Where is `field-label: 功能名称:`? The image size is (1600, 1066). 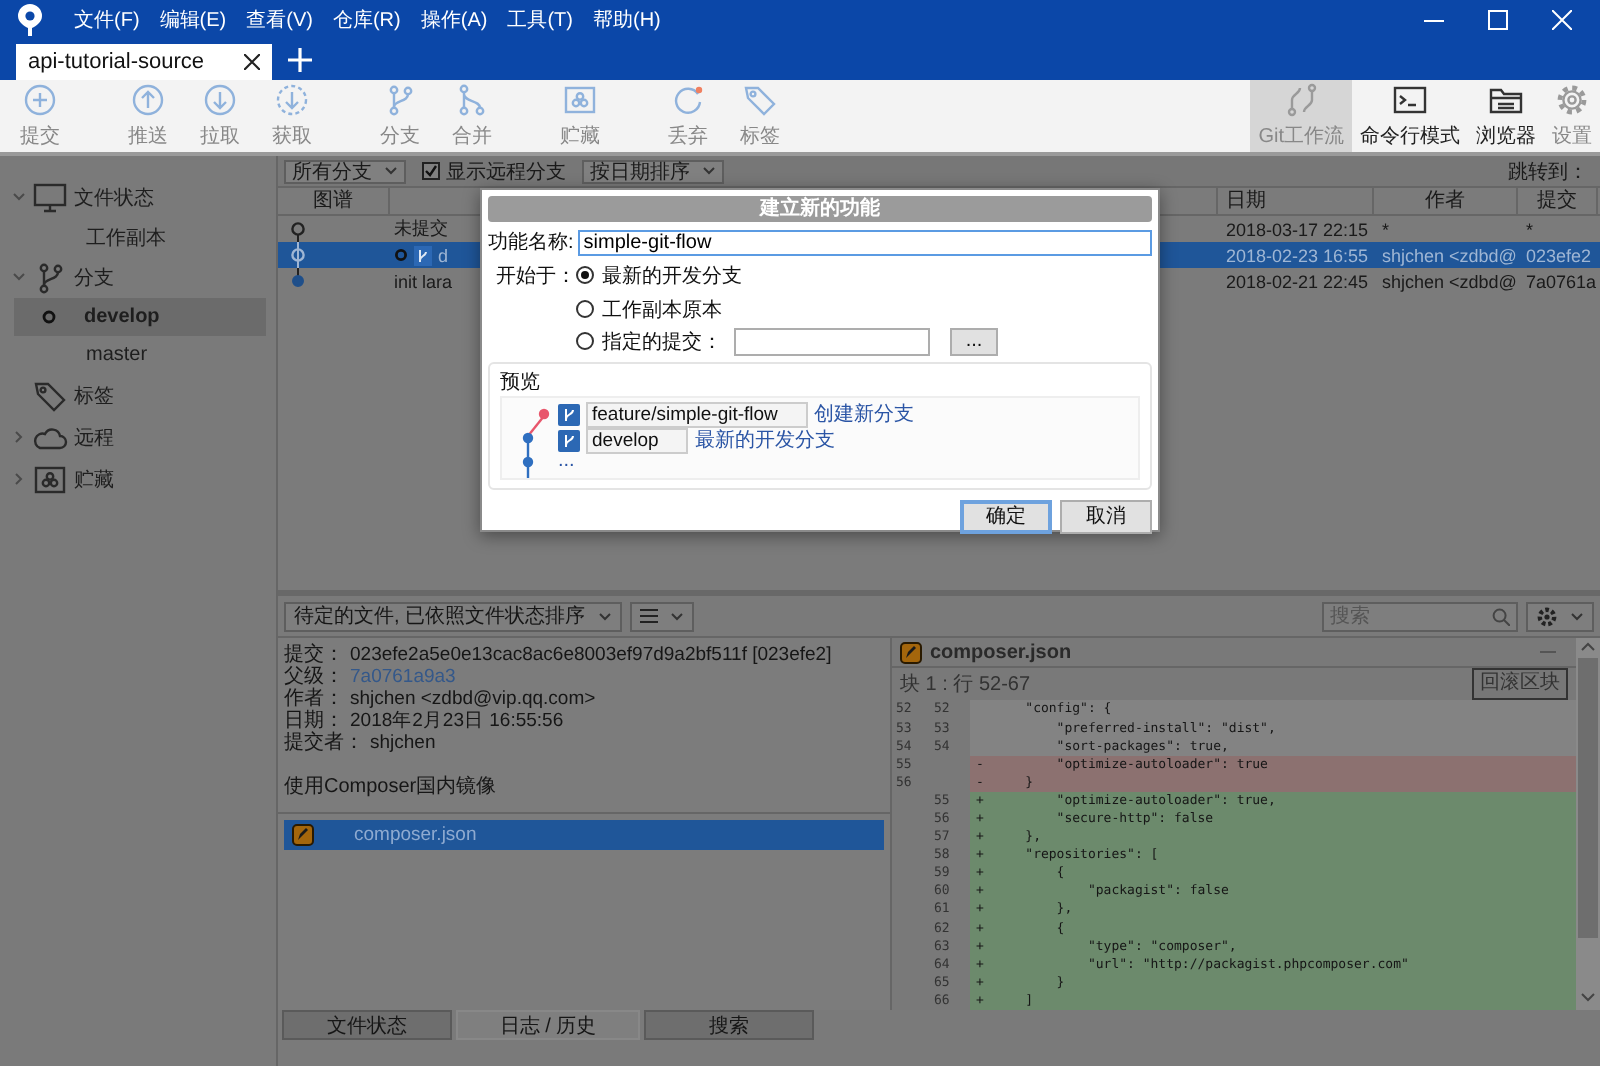 field-label: 功能名称: is located at coordinates (531, 242).